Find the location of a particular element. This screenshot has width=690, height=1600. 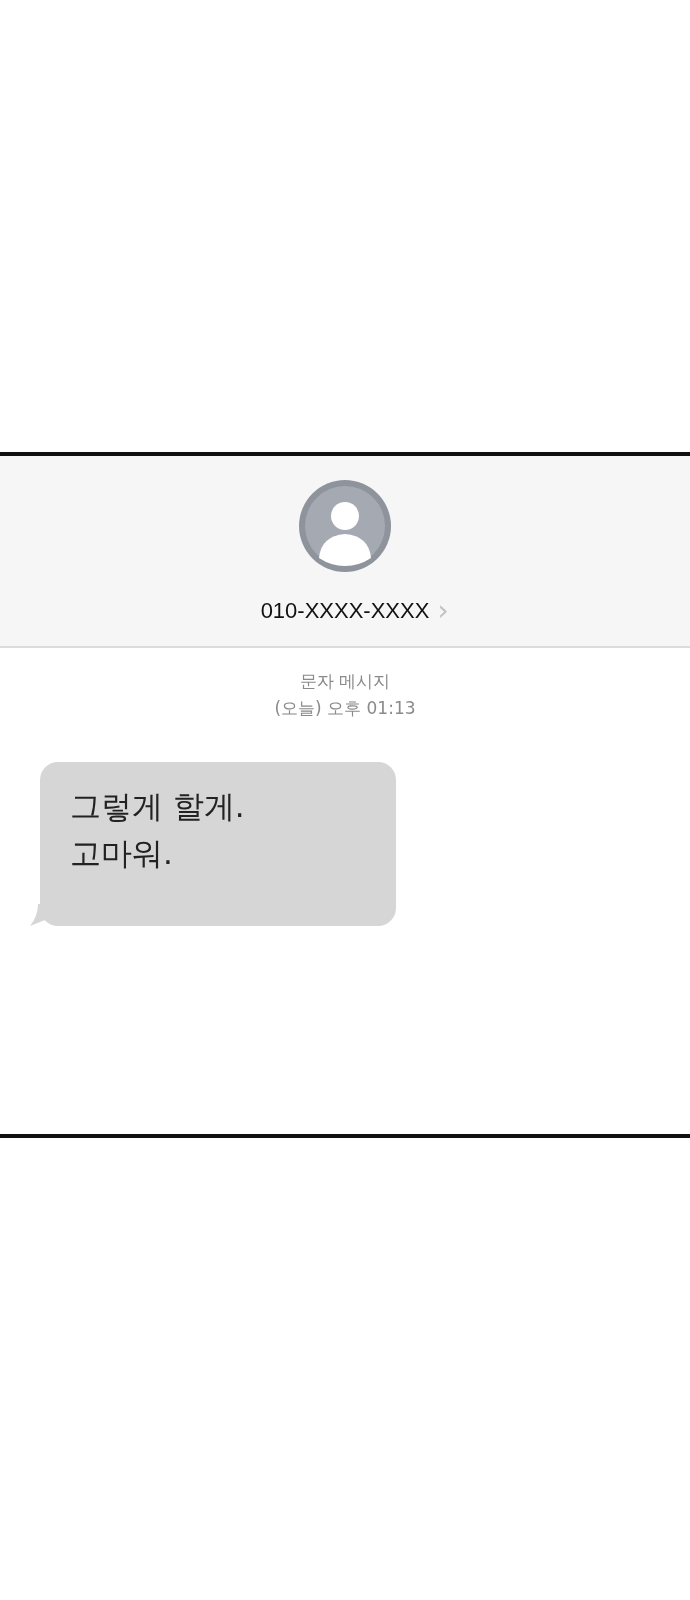

message-type: 문자 메시지 is located at coordinates (345, 681).